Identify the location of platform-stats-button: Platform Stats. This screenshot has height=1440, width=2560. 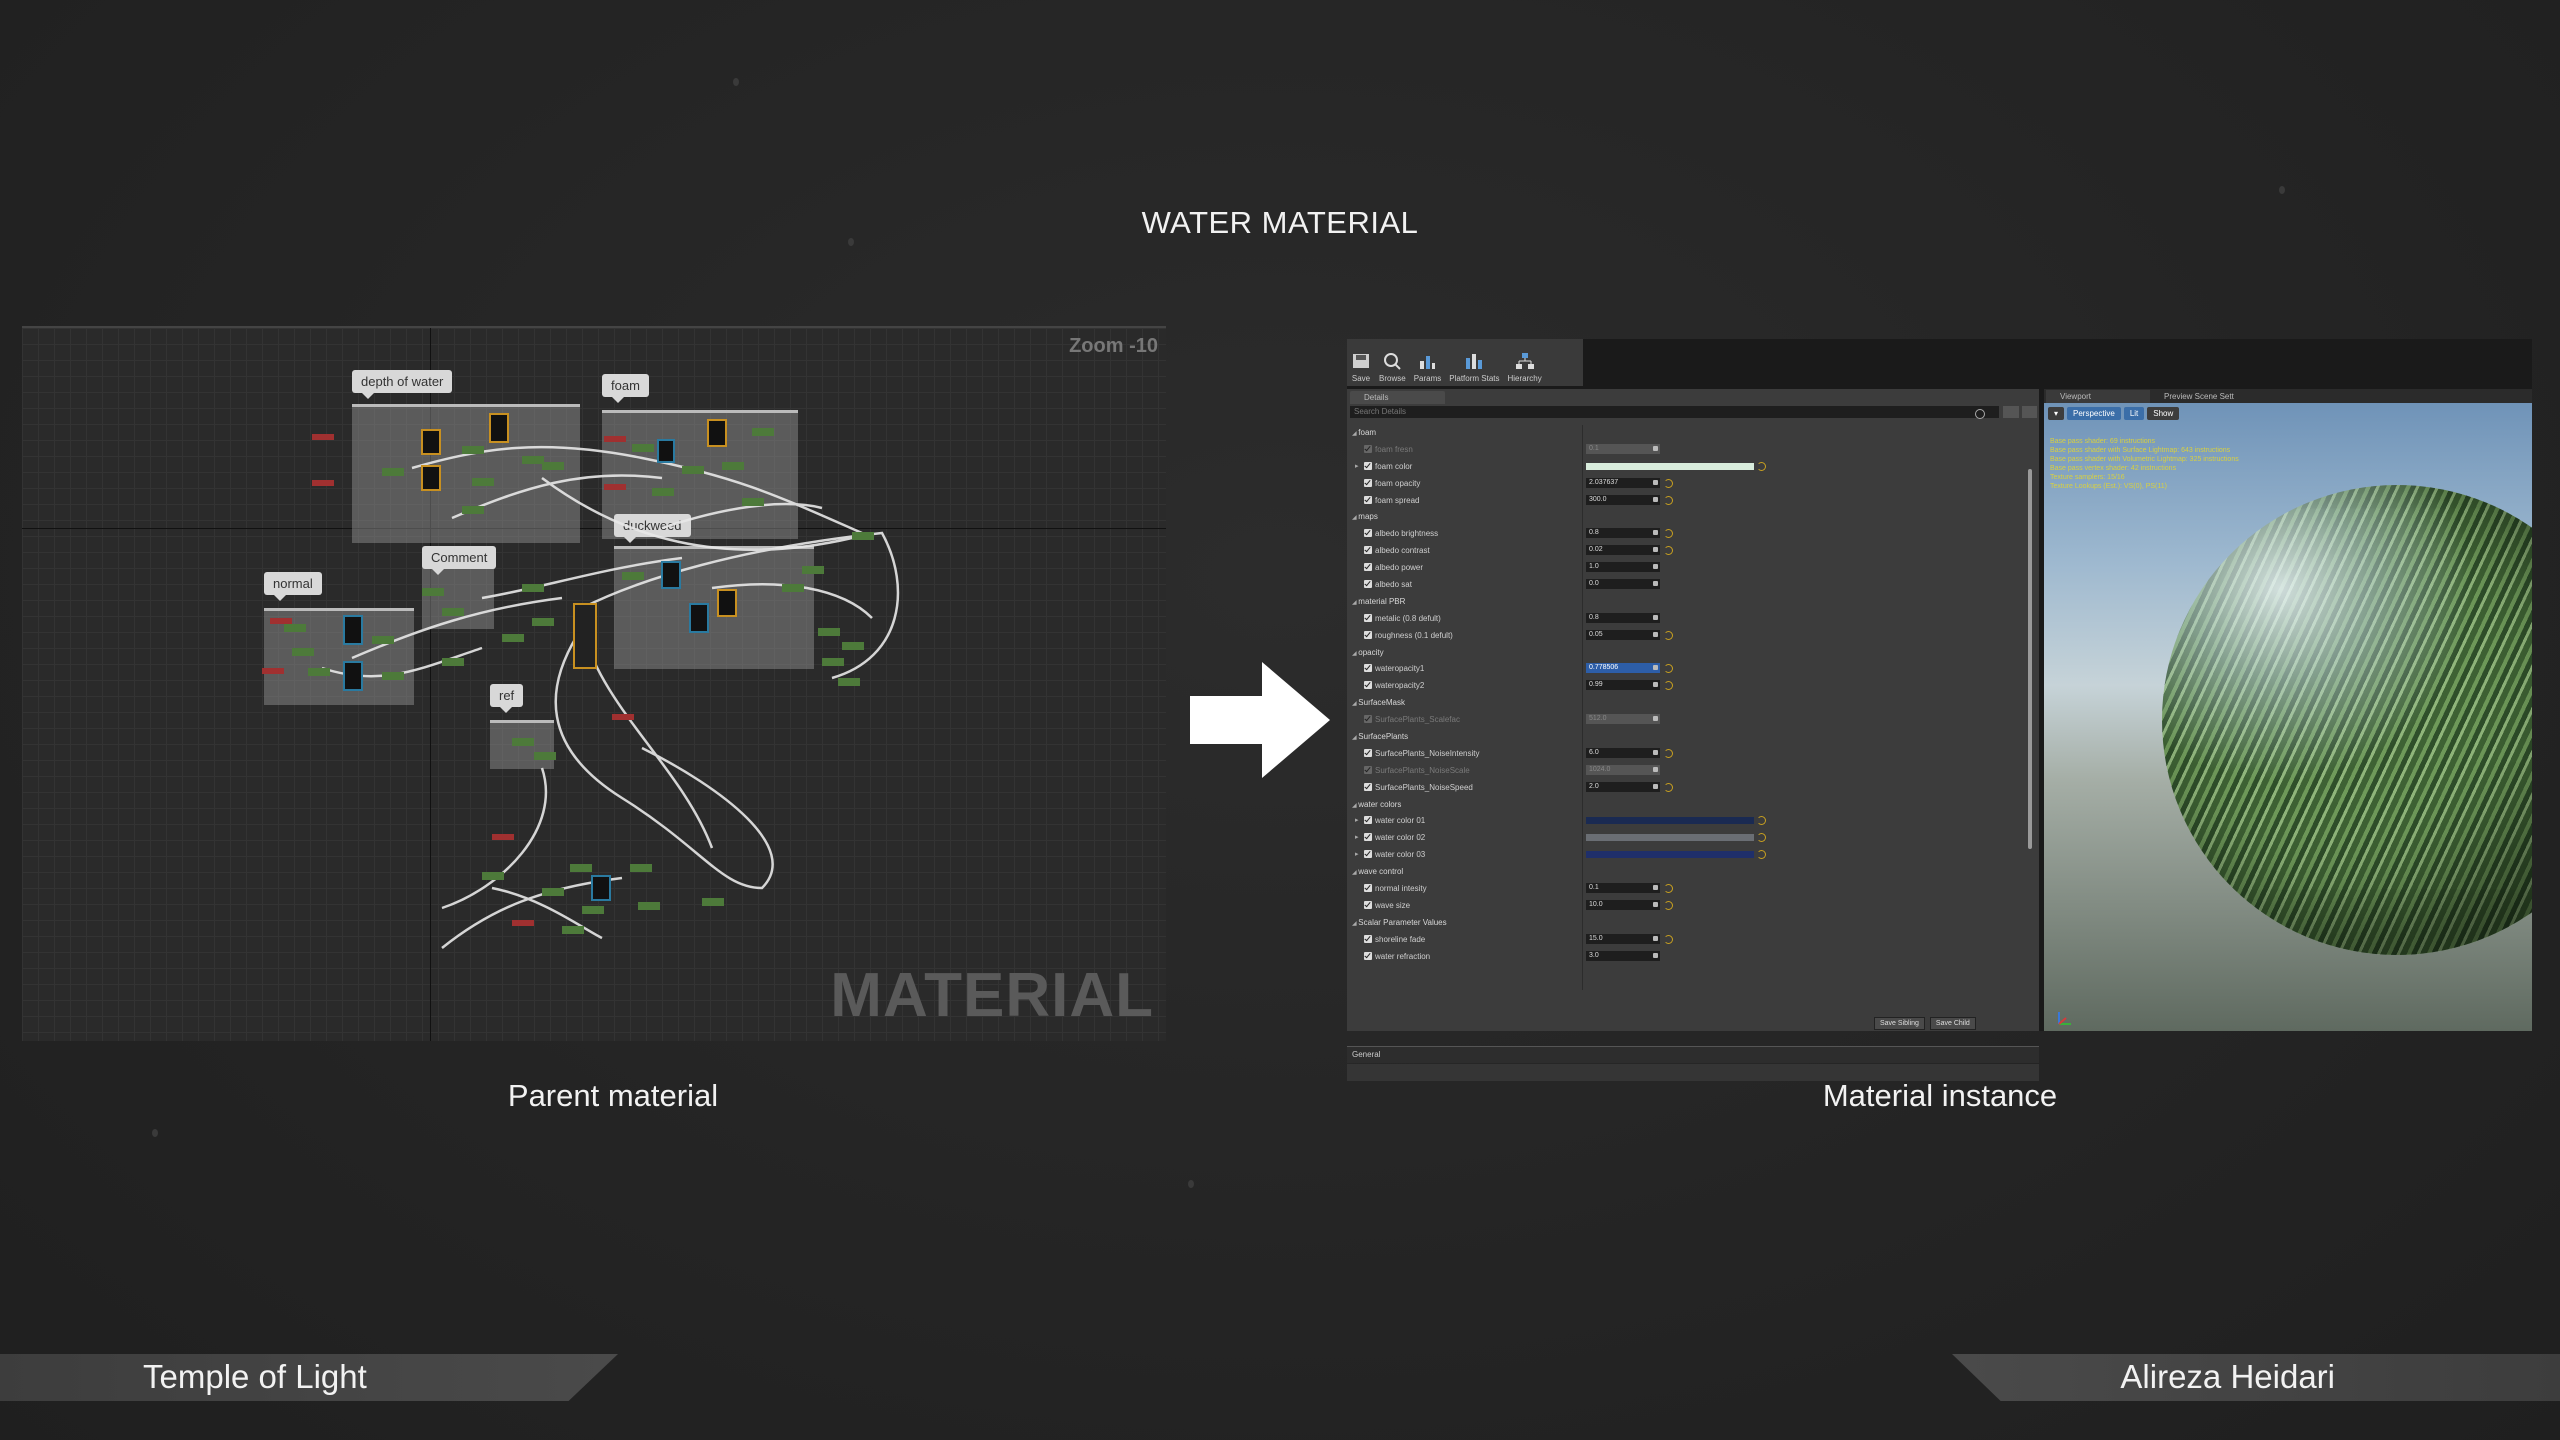
(1474, 362).